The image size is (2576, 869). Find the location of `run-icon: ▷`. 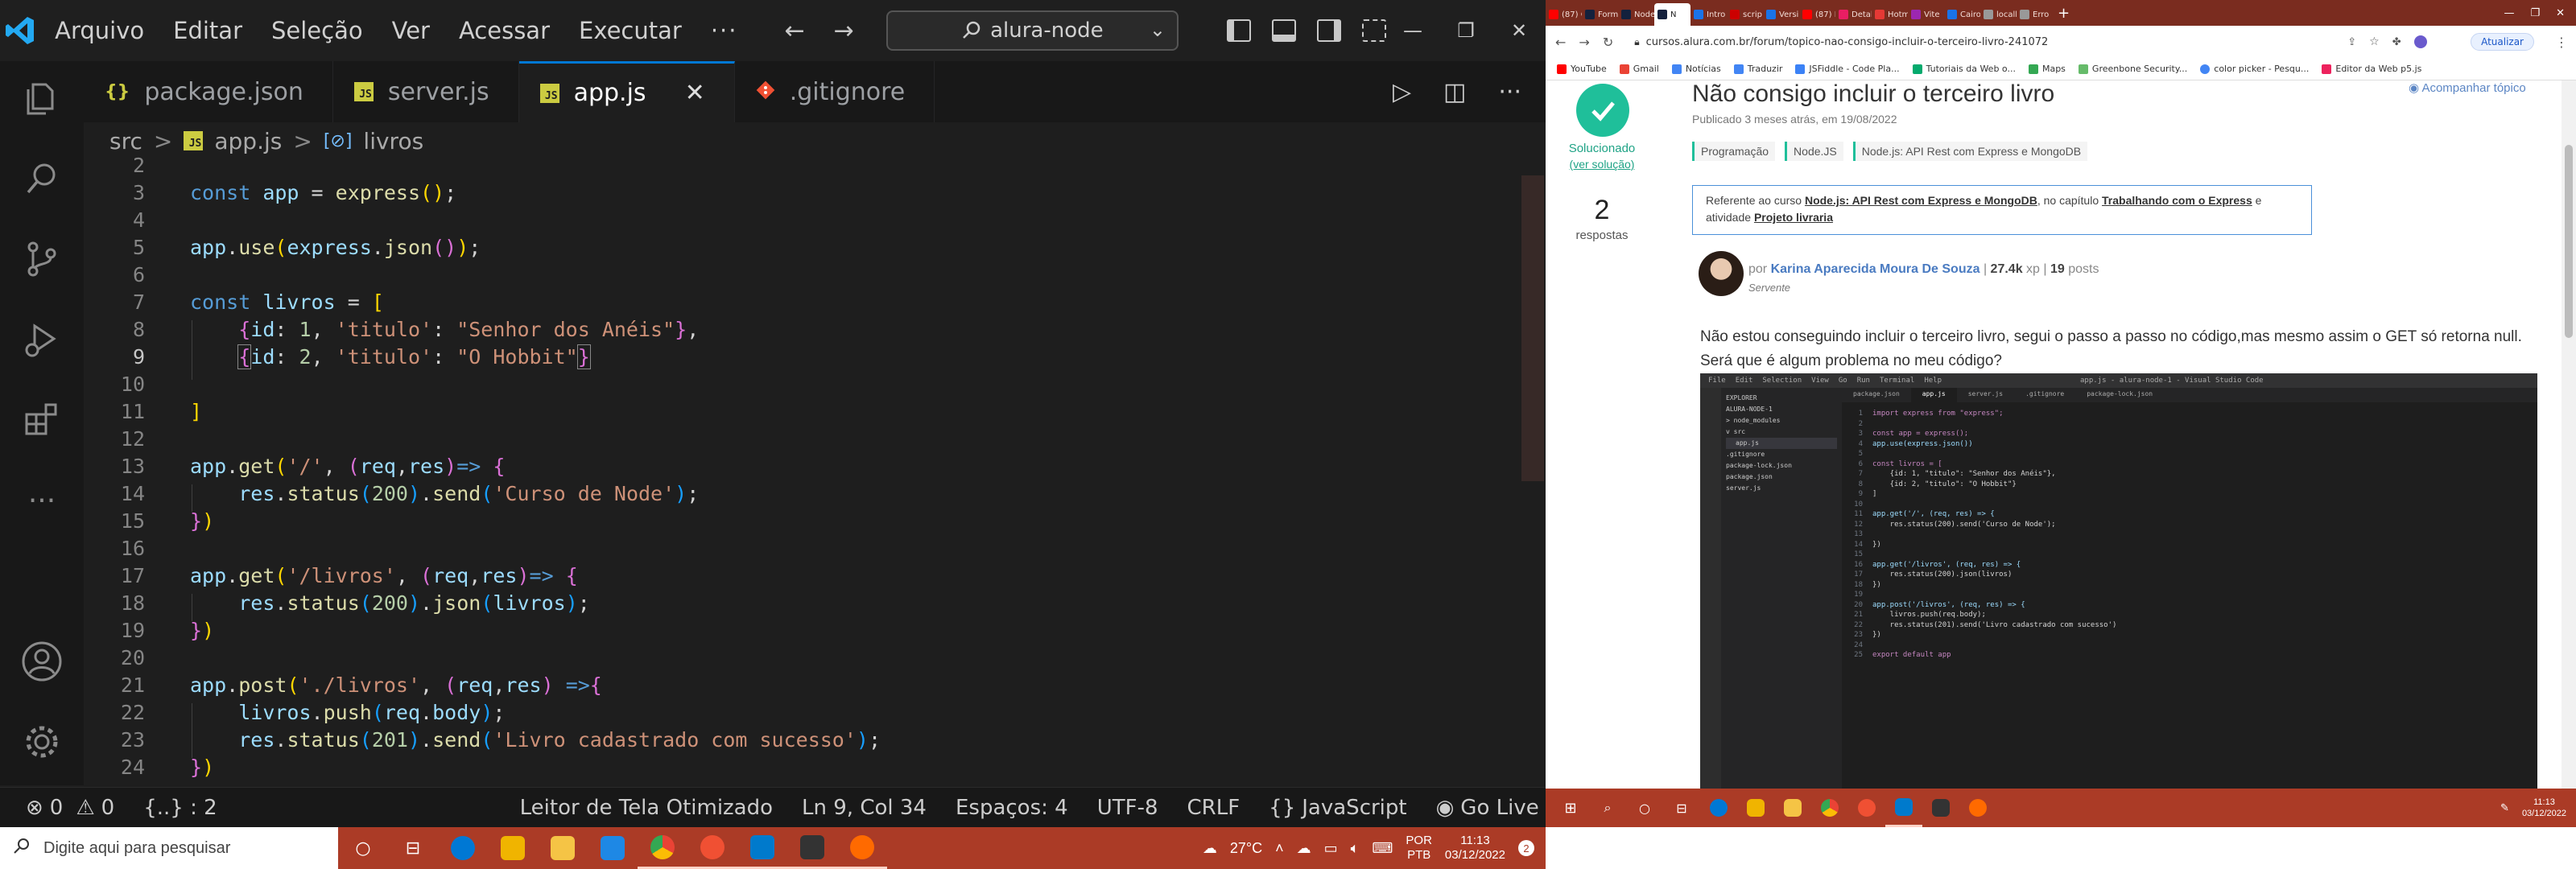

run-icon: ▷ is located at coordinates (1402, 92).